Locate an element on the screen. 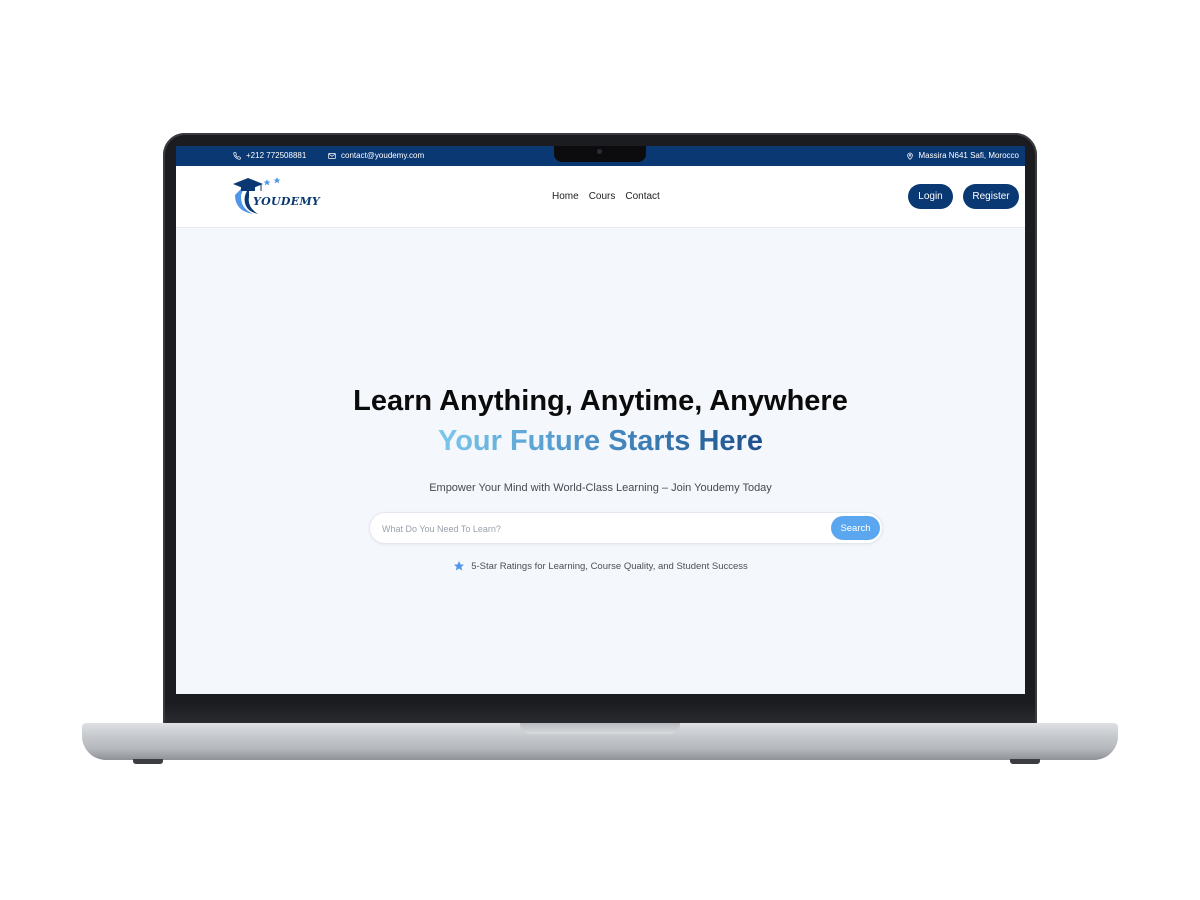 This screenshot has width=1200, height=900. camera-icon is located at coordinates (599, 151).